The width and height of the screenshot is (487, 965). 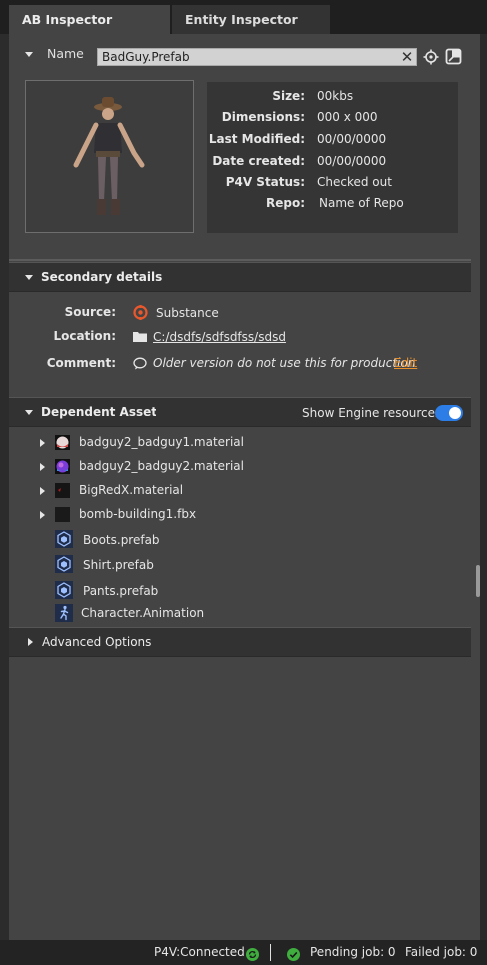 I want to click on substance-icon, so click(x=140, y=312).